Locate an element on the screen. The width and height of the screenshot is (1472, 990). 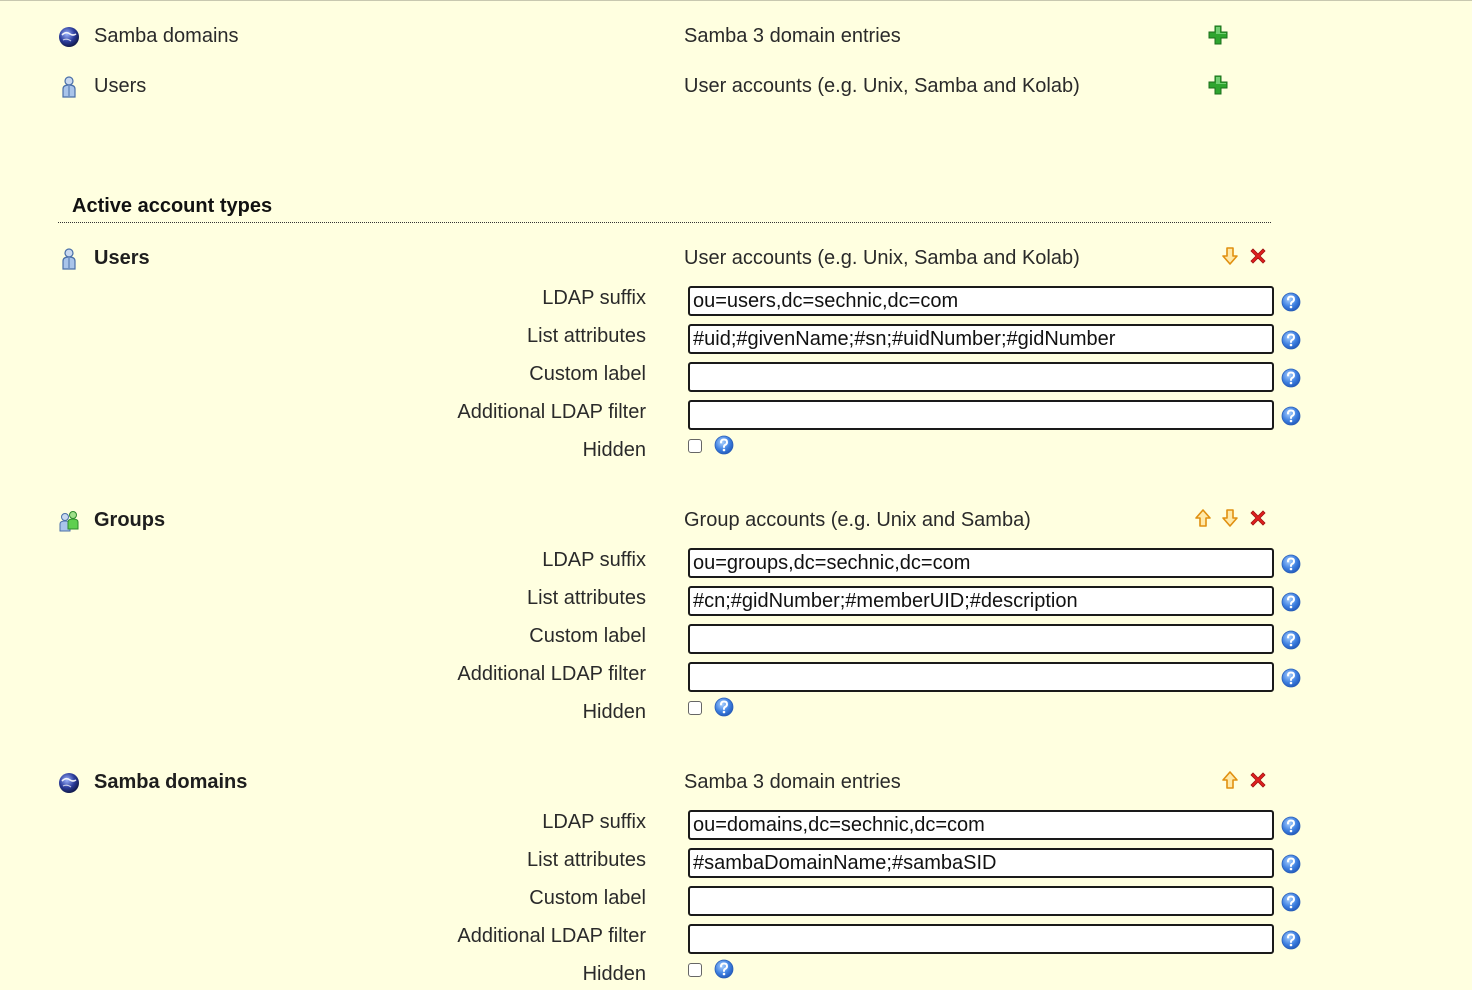
group-icon is located at coordinates (69, 521).